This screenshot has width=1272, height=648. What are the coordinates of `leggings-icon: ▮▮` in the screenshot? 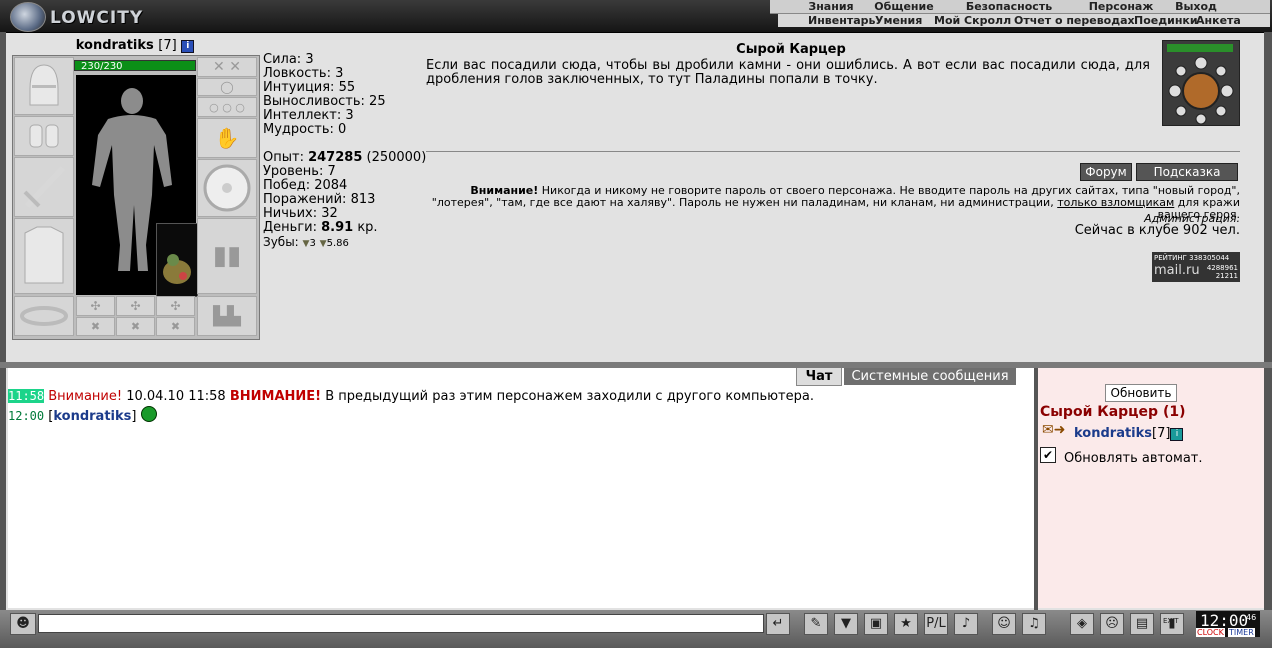 It's located at (227, 256).